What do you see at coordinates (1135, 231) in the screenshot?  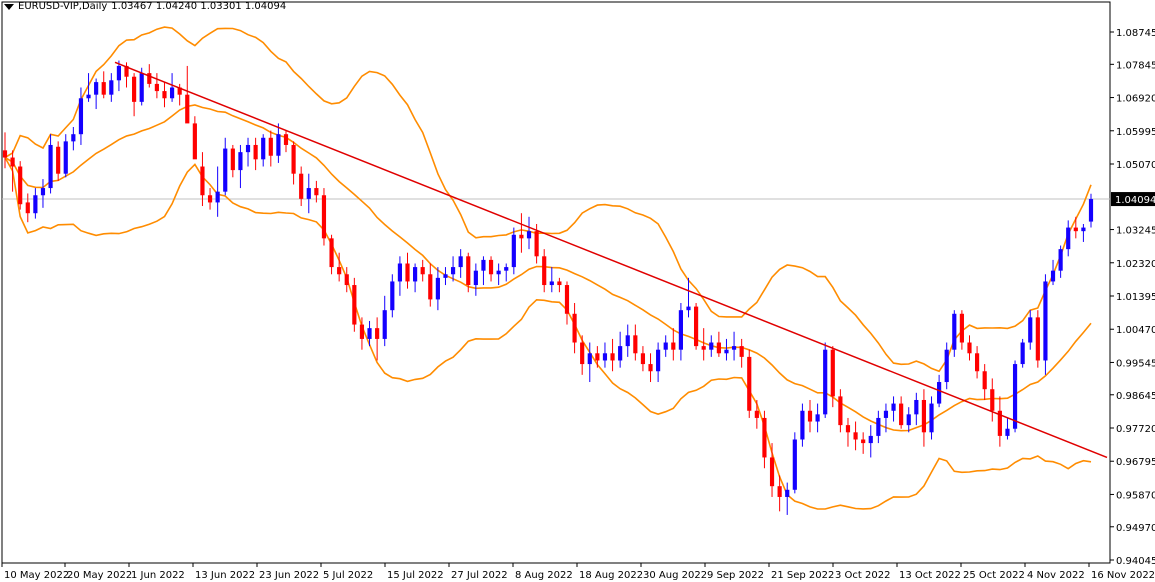 I see `y-tick-label: 1.03245` at bounding box center [1135, 231].